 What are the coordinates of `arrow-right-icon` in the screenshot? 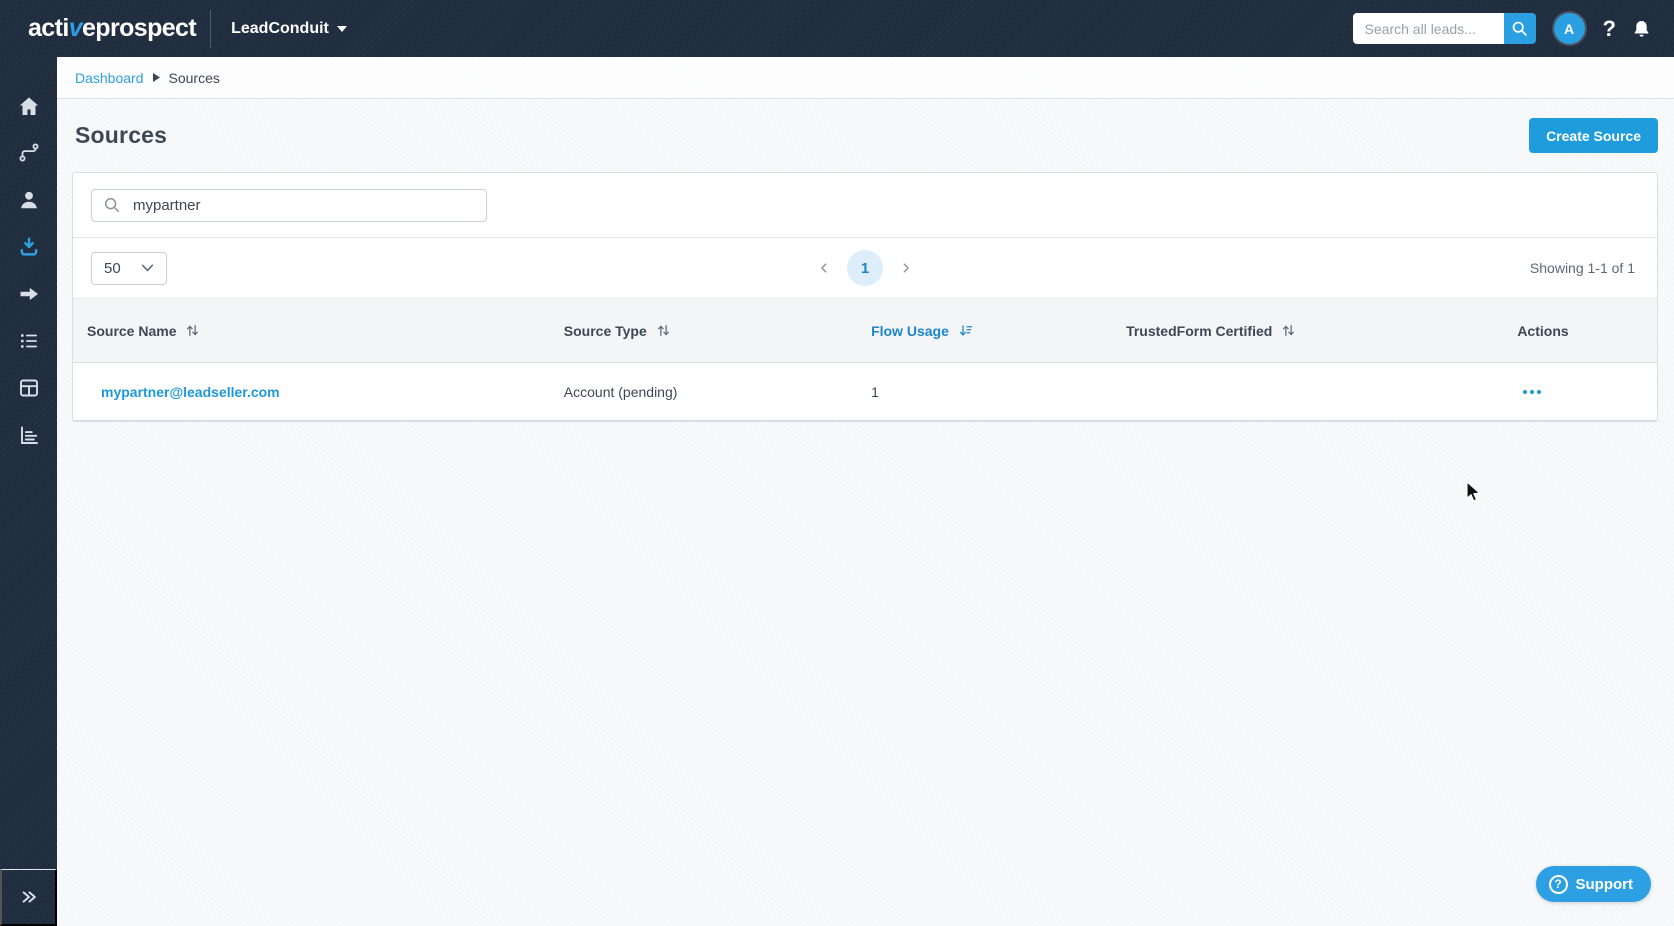 It's located at (29, 294).